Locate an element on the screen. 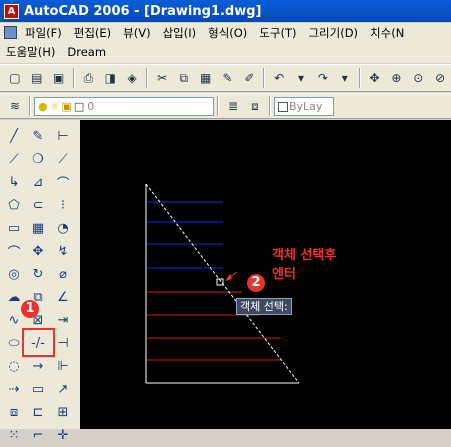 This screenshot has height=447, width=451. standard-toolbar: ▢ ▤ ▣ ⎙ ◨ ◈ ✂ ⧉ ▦ ✎ ✐ ↶ ▾ ↷ ▾ ✥ ⊕ ⊙ ⊘ is located at coordinates (225, 78).